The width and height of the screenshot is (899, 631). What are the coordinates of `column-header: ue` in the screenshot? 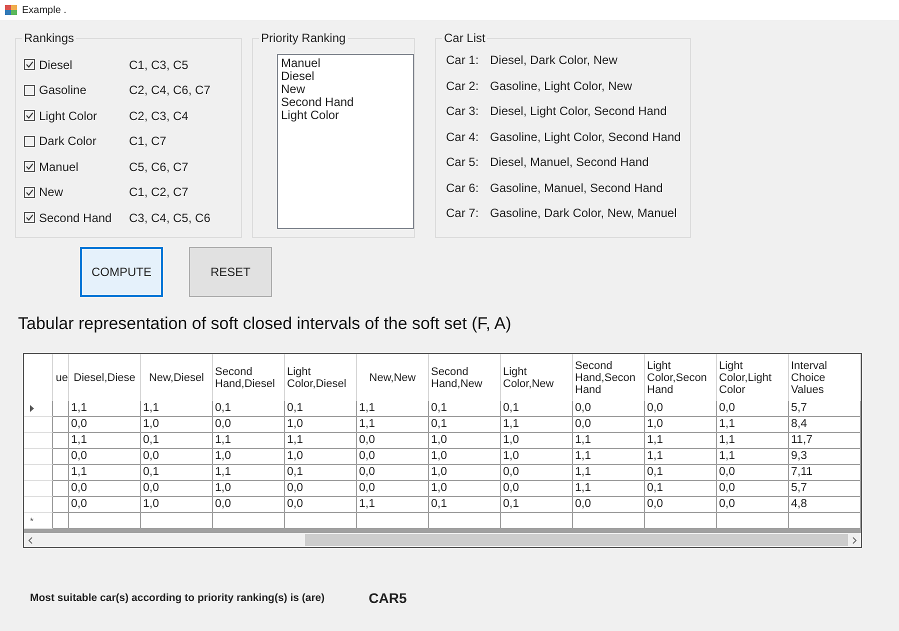 It's located at (61, 377).